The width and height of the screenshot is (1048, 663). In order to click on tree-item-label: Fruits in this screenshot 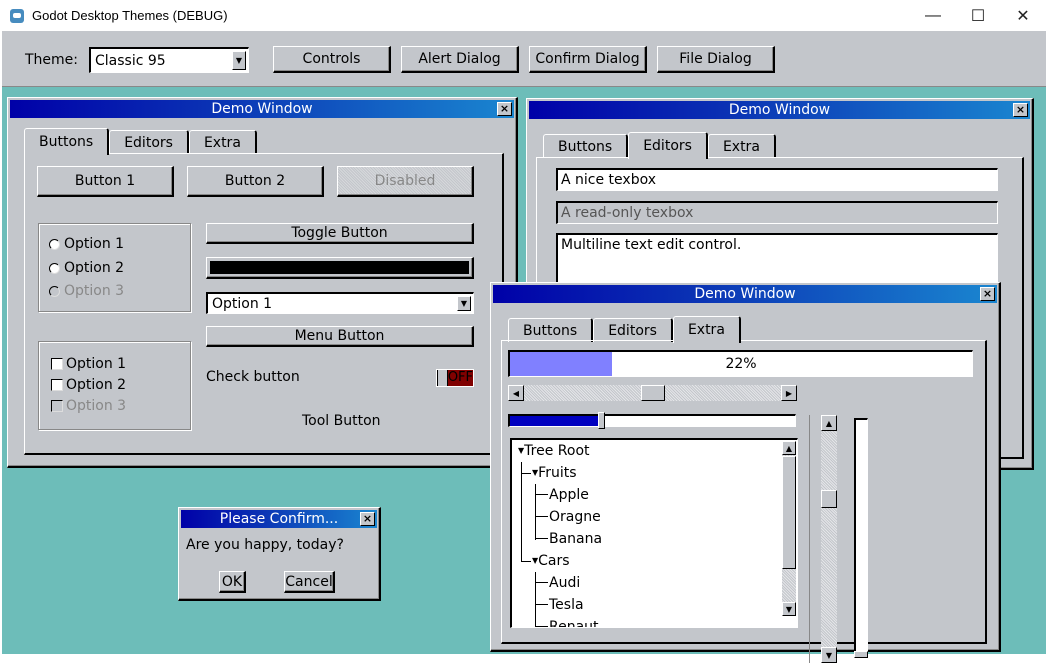, I will do `click(557, 473)`.